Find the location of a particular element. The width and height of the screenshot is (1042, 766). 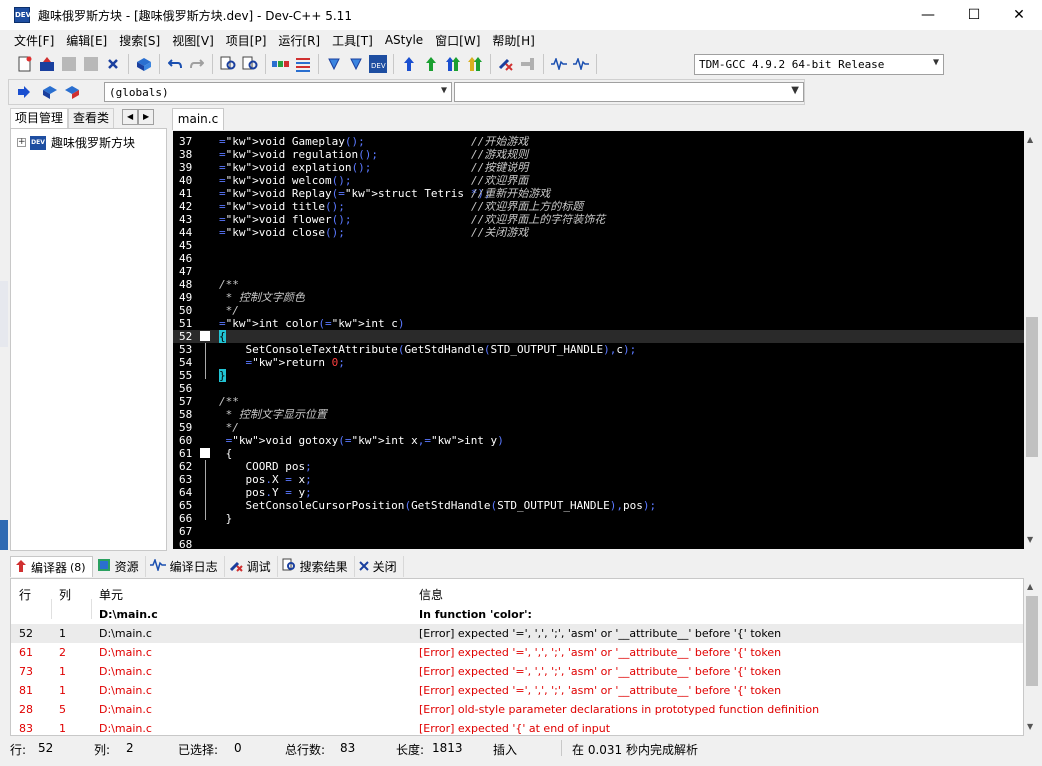

code-line: 66 } is located at coordinates (598, 518).